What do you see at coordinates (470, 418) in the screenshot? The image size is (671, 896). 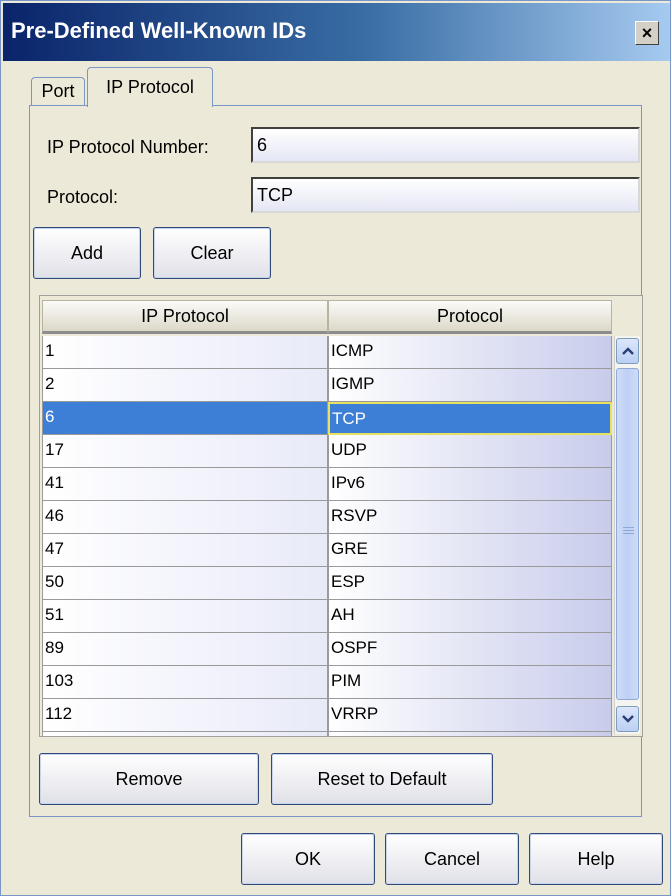 I see `protocol-cell: TCP` at bounding box center [470, 418].